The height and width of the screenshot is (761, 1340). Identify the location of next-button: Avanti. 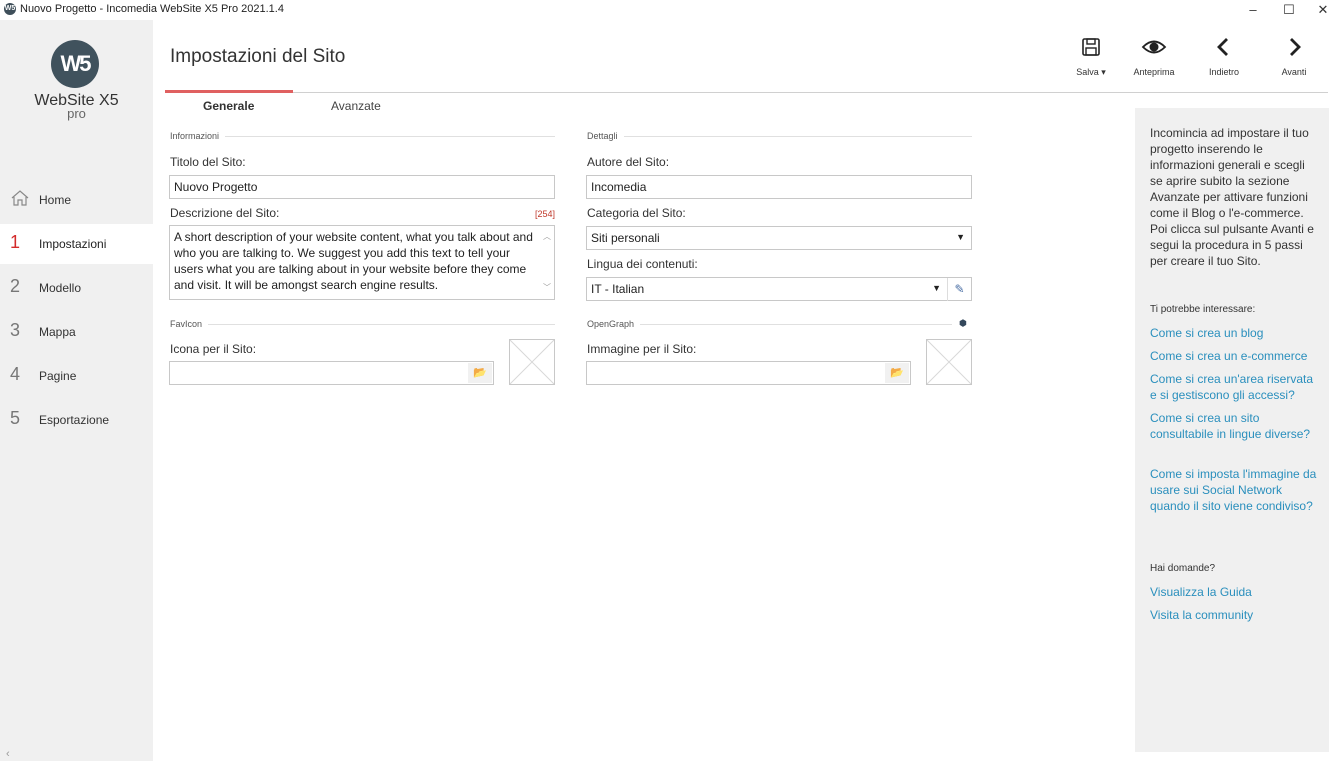
(1294, 60).